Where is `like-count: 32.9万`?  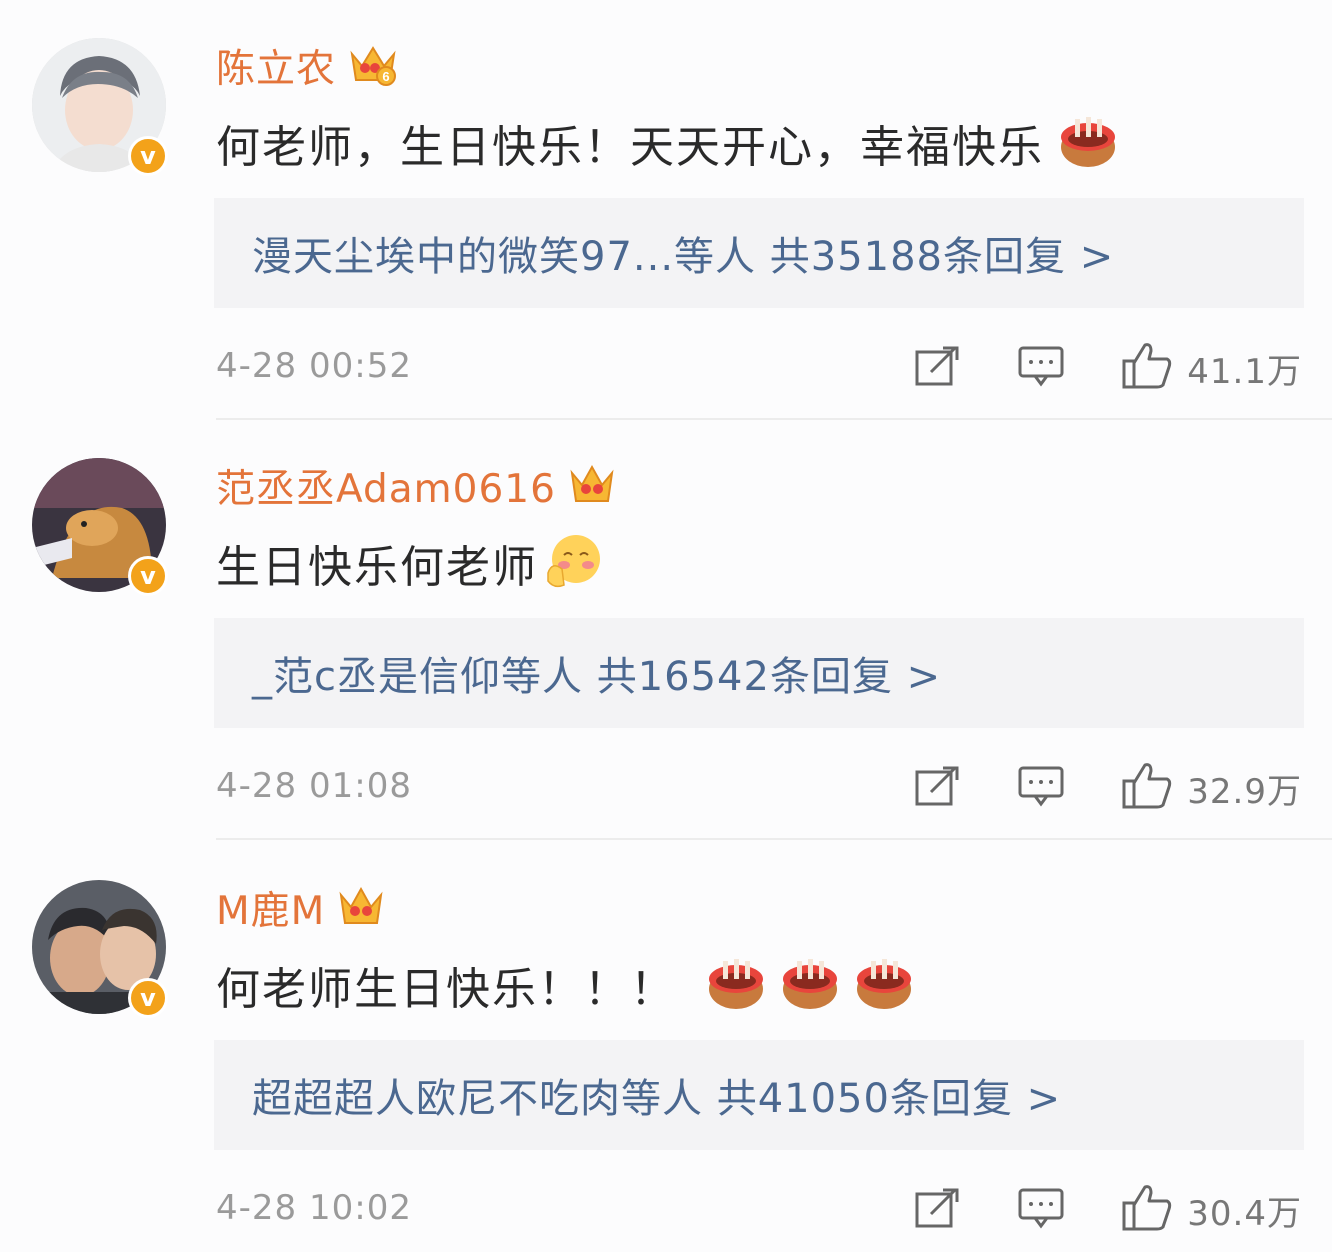 like-count: 32.9万 is located at coordinates (1244, 791).